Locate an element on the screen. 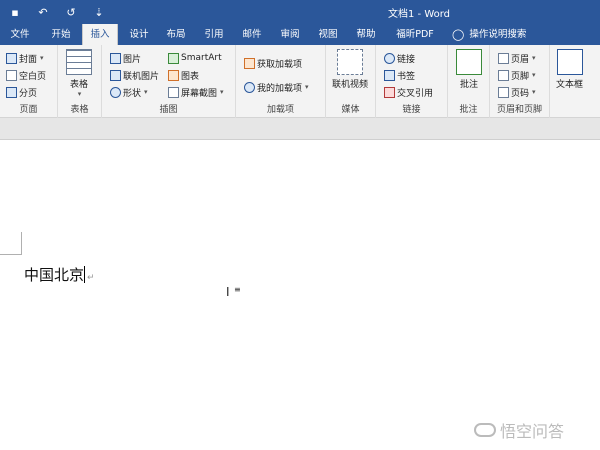 This screenshot has width=600, height=450. group-label-tables: 表格 is located at coordinates (79, 110).